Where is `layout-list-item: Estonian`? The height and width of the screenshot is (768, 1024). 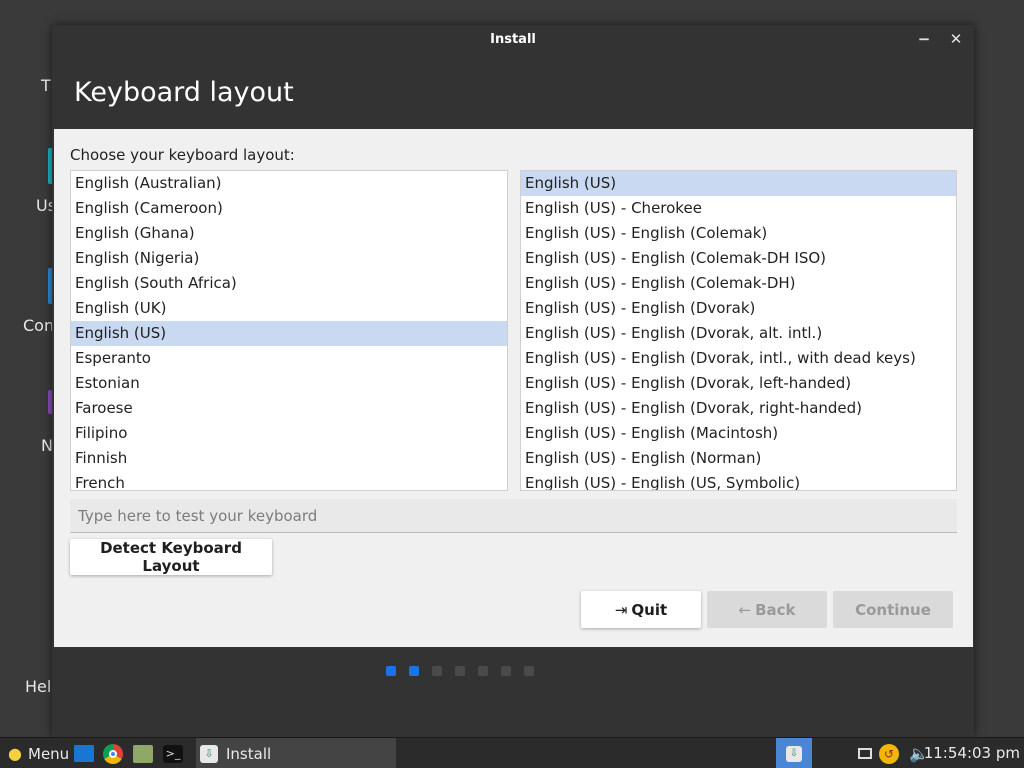 layout-list-item: Estonian is located at coordinates (289, 383).